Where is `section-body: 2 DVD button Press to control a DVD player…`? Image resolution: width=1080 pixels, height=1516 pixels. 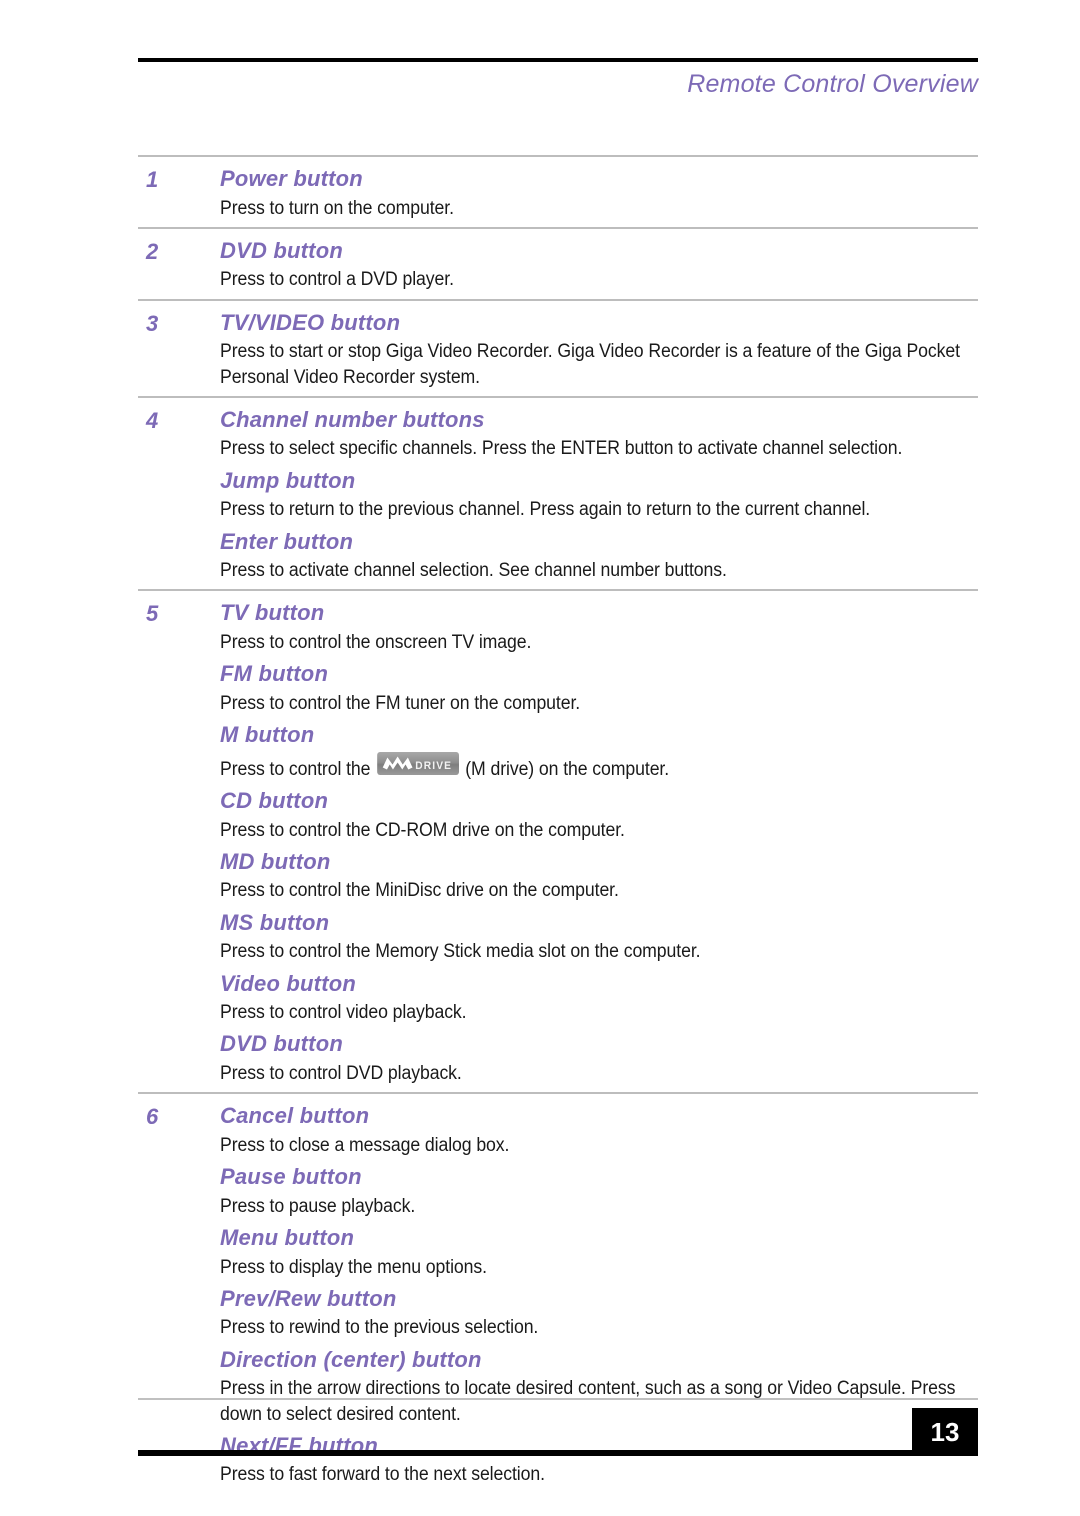 section-body: 2 DVD button Press to control a DVD player… is located at coordinates (558, 264).